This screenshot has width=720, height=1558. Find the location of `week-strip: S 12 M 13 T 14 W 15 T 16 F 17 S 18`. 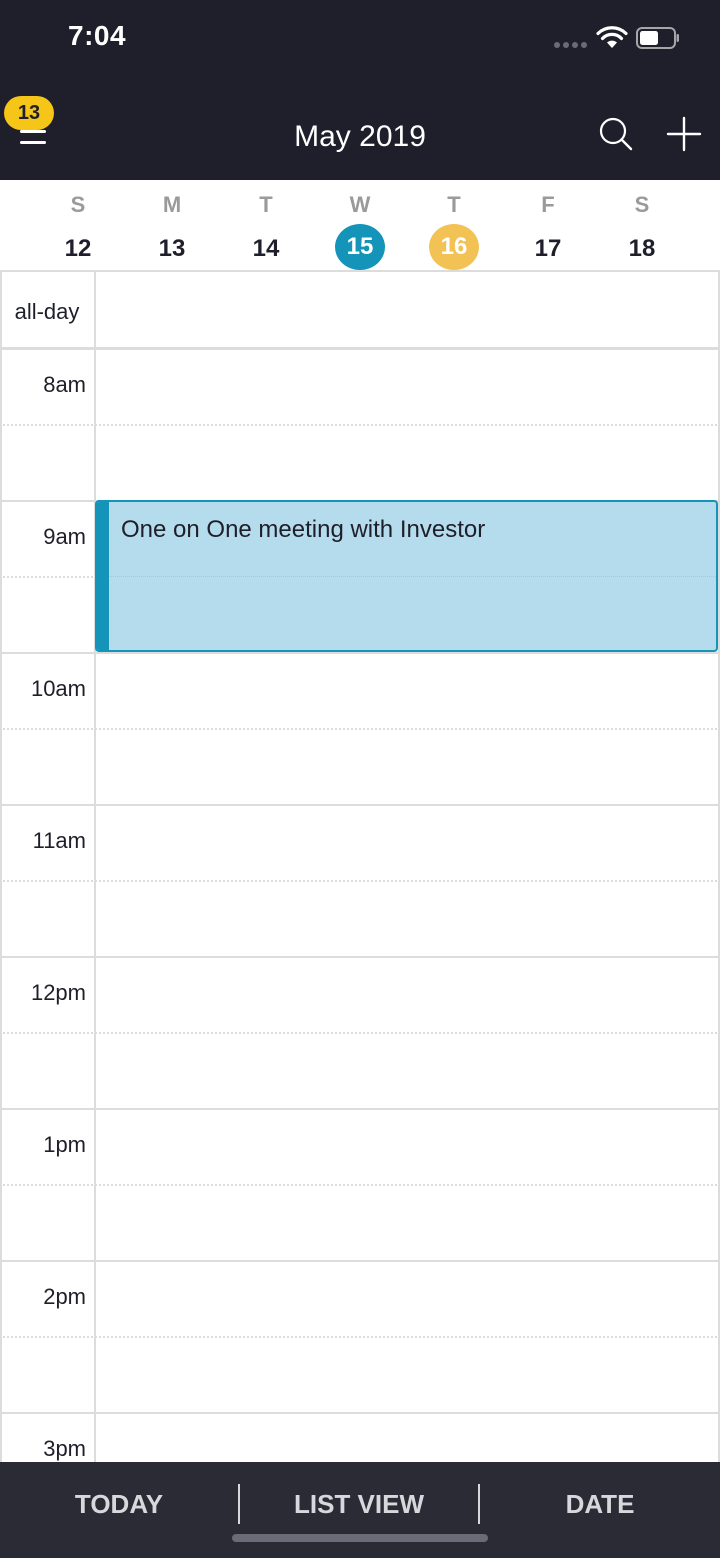

week-strip: S 12 M 13 T 14 W 15 T 16 F 17 S 18 is located at coordinates (360, 226).